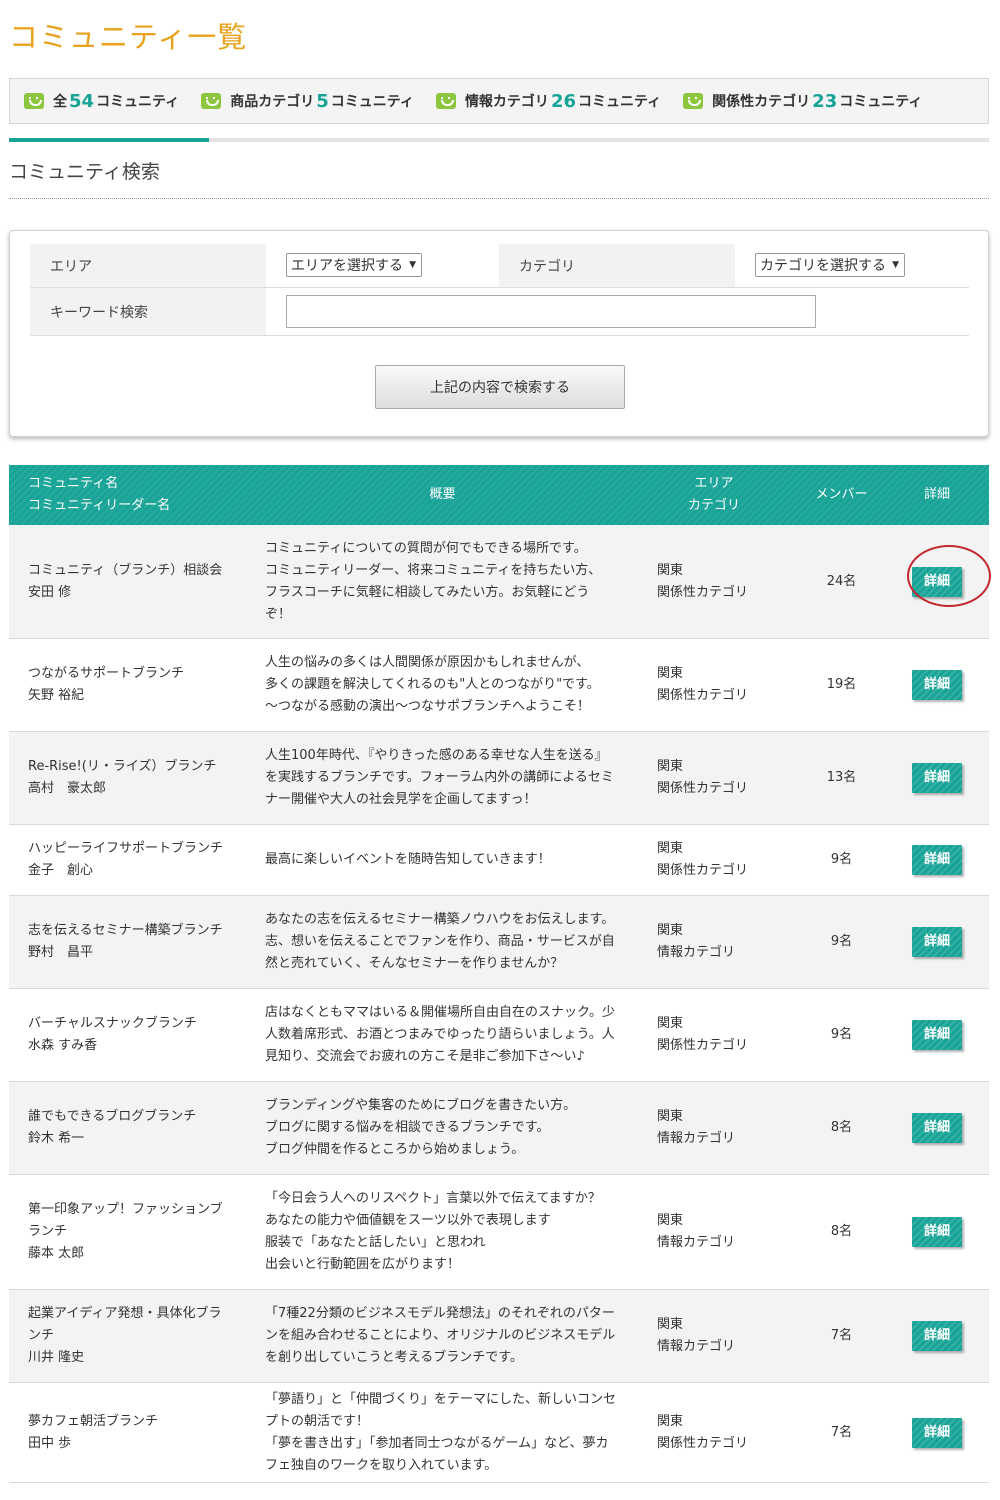 The image size is (1000, 1500). Describe the element at coordinates (823, 266) in the screenshot. I see `category-select-value: カテゴリを選択する` at that location.